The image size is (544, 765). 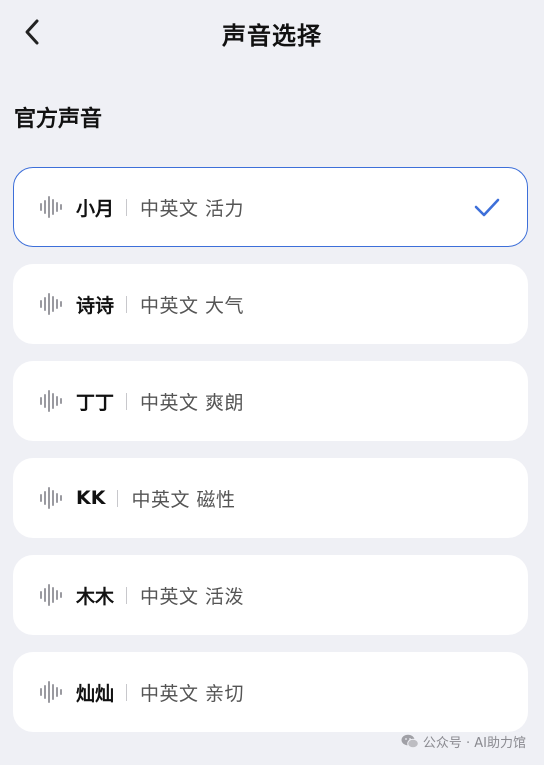 I want to click on voice-description: 中英文 活力, so click(x=192, y=208).